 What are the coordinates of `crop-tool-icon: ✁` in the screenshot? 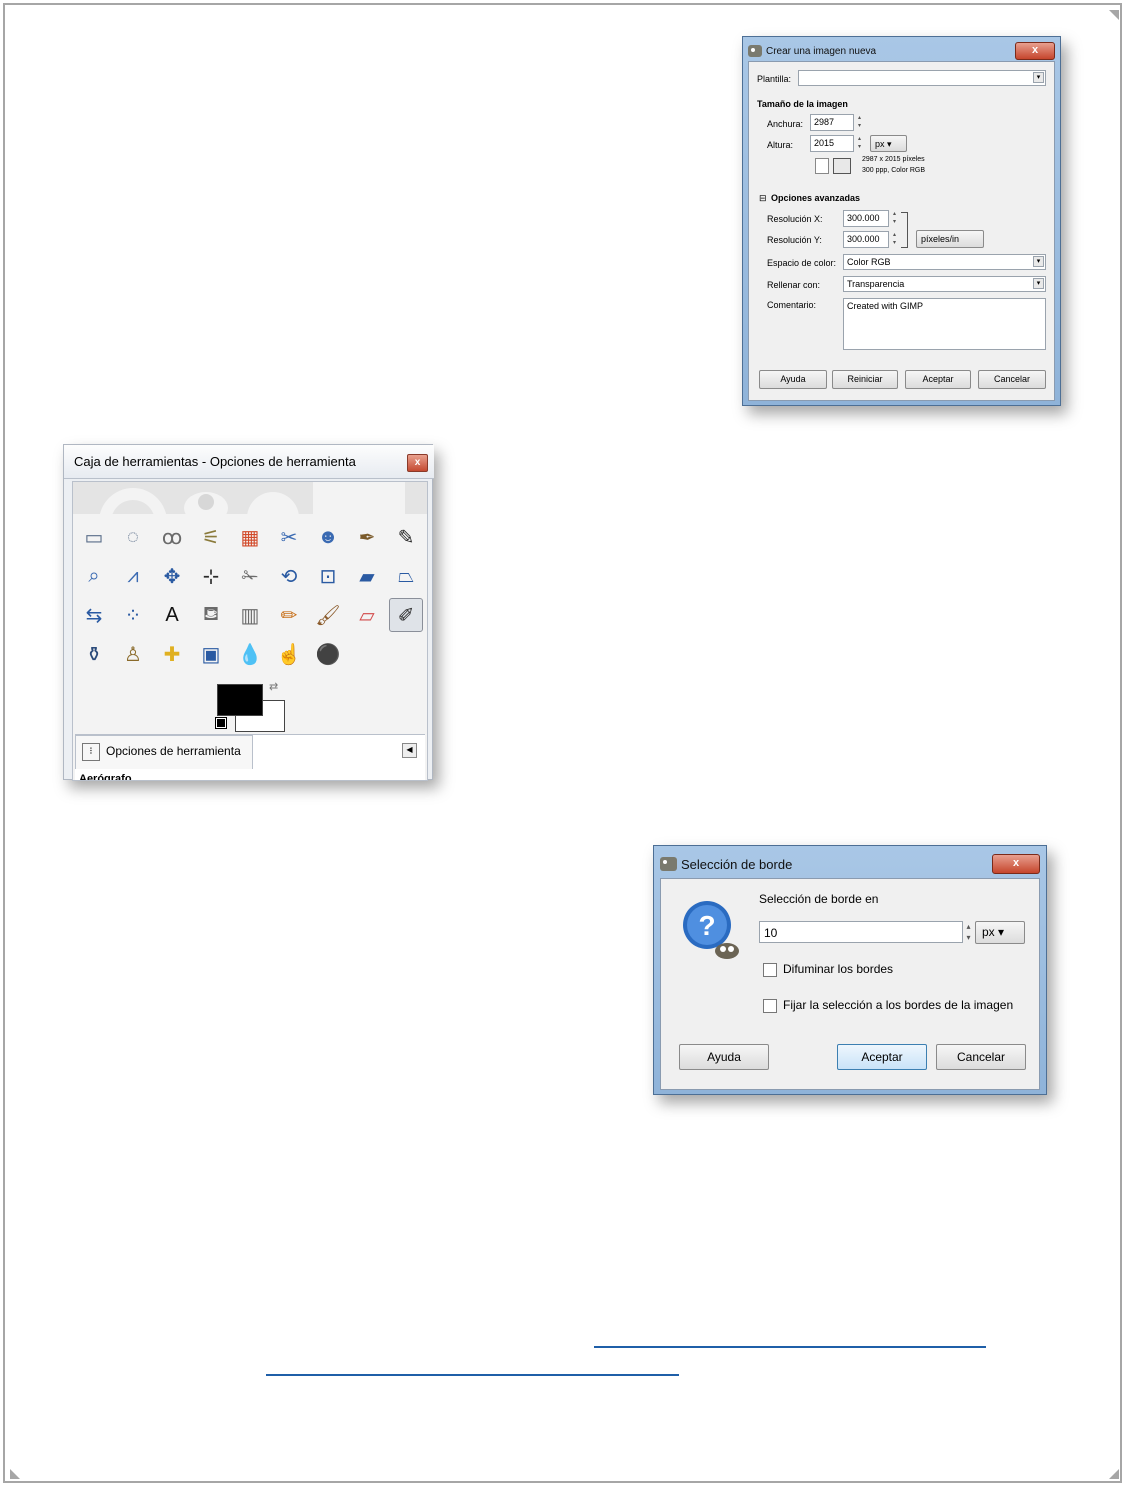 It's located at (250, 576).